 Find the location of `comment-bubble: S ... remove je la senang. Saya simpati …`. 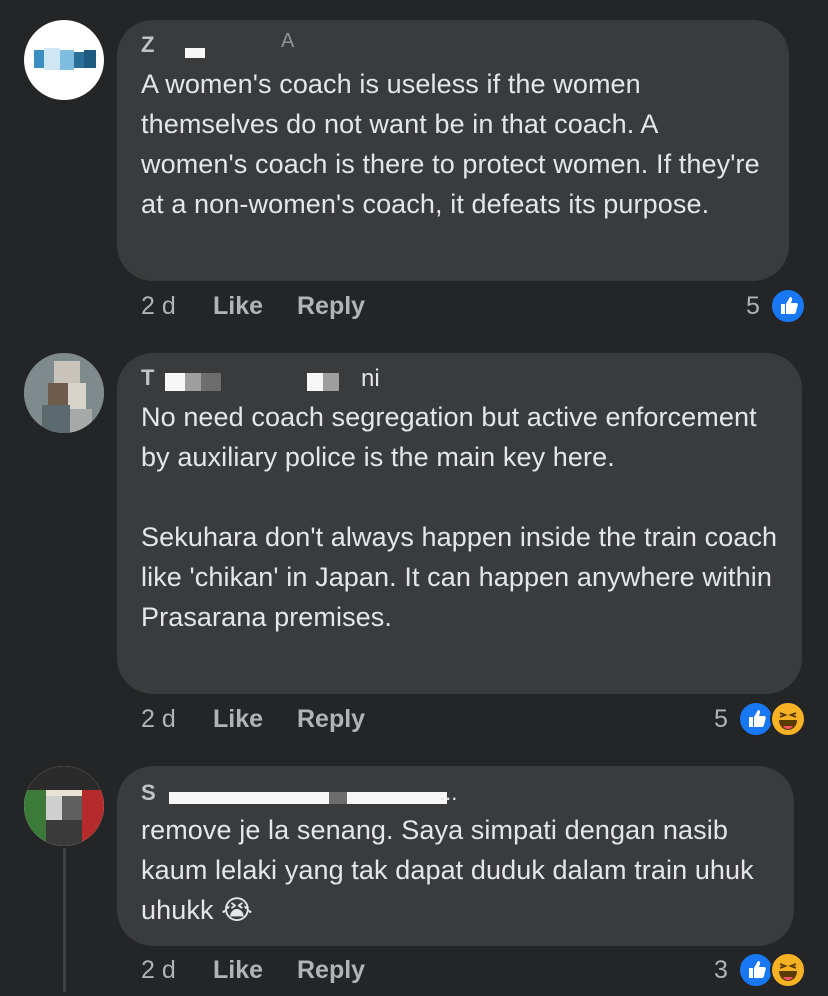

comment-bubble: S ... remove je la senang. Saya simpati … is located at coordinates (455, 856).